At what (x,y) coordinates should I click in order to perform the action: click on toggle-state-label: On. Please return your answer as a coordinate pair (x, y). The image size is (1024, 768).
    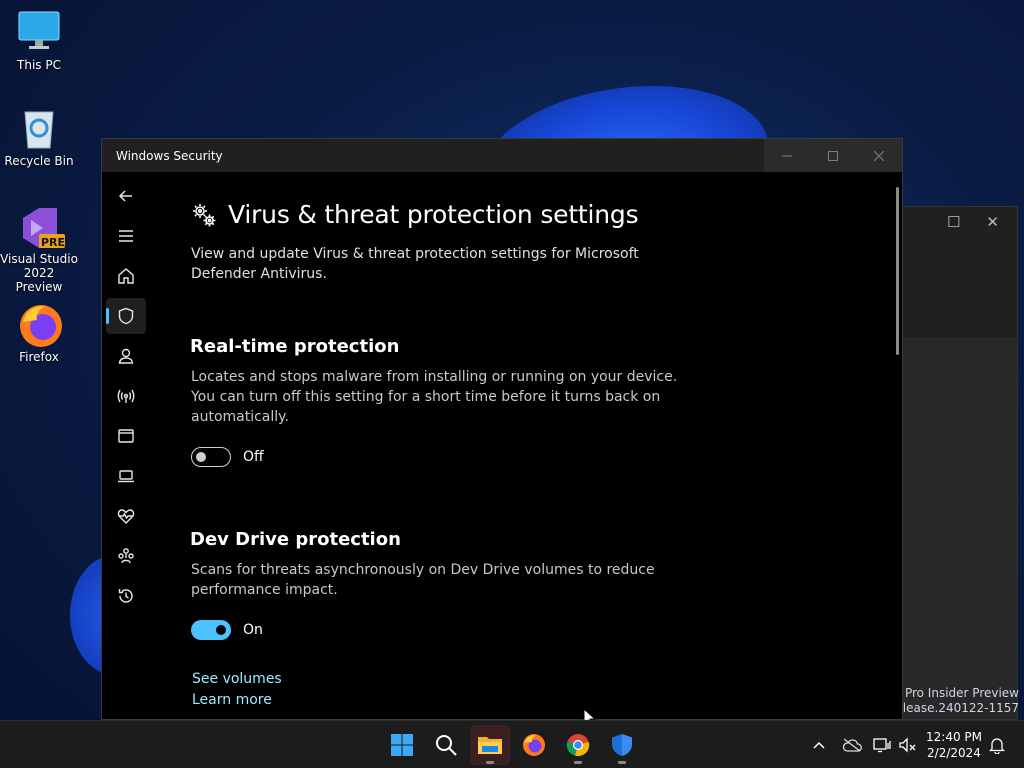
    Looking at the image, I should click on (253, 630).